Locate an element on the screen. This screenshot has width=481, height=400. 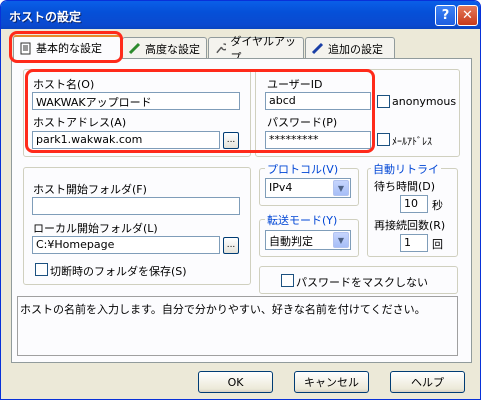
user-id-label: ユーザーID is located at coordinates (295, 84).